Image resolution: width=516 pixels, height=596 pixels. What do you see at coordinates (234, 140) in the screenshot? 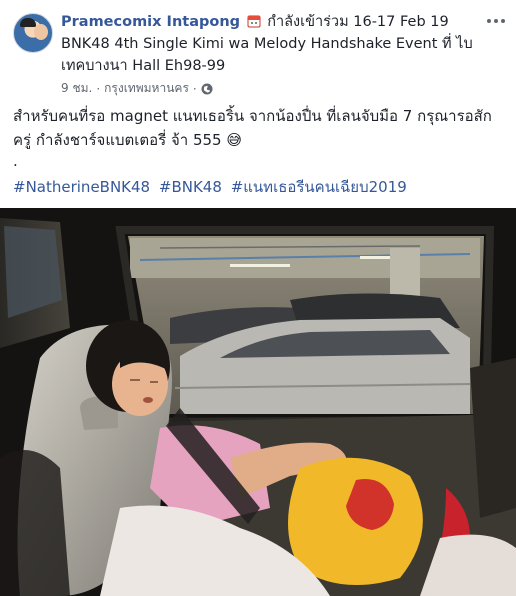
I see `sweat-smile-emoji: 😅` at bounding box center [234, 140].